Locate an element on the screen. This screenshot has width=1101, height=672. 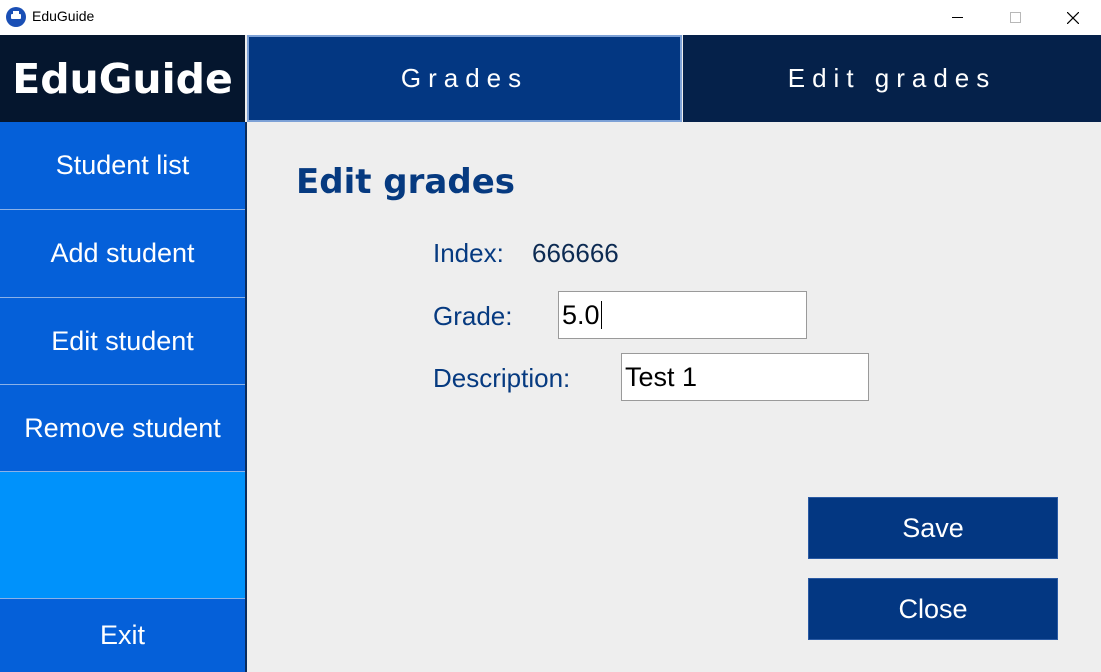
tab-edit-grades: Edit grades is located at coordinates (892, 78).